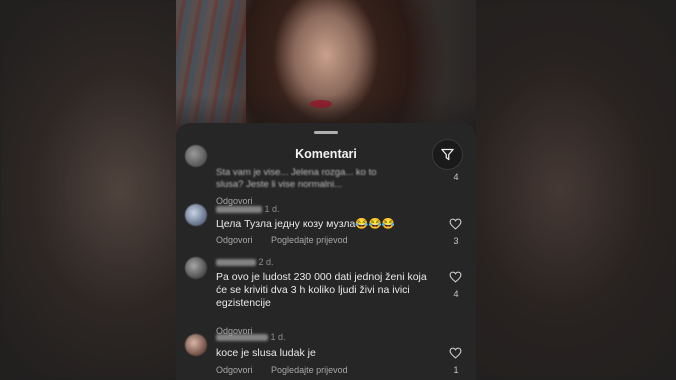  Describe the element at coordinates (266, 262) in the screenshot. I see `comment-time: 2 d.` at that location.